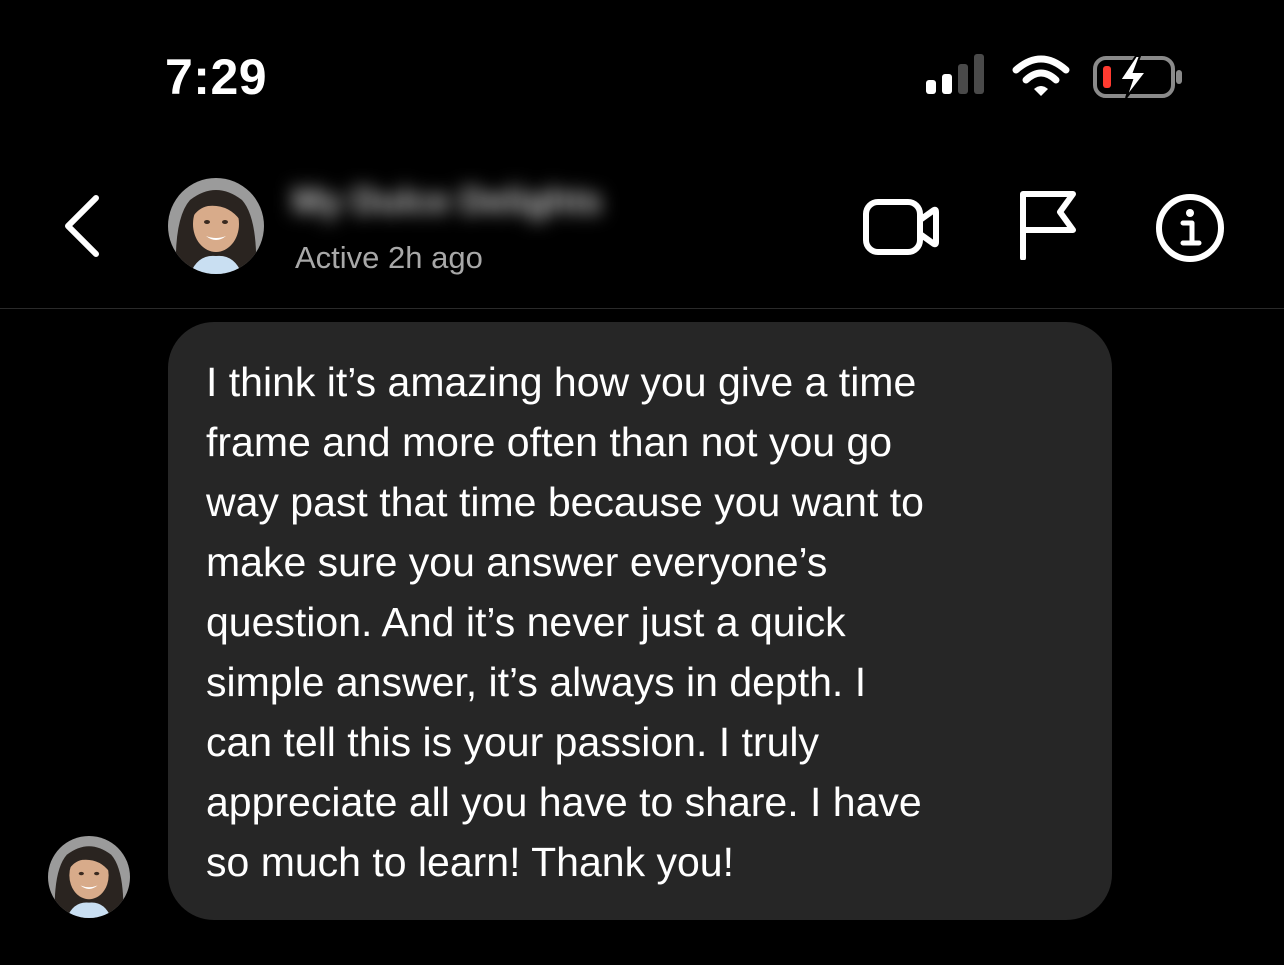  What do you see at coordinates (389, 257) in the screenshot?
I see `active-status: Active 2h ago` at bounding box center [389, 257].